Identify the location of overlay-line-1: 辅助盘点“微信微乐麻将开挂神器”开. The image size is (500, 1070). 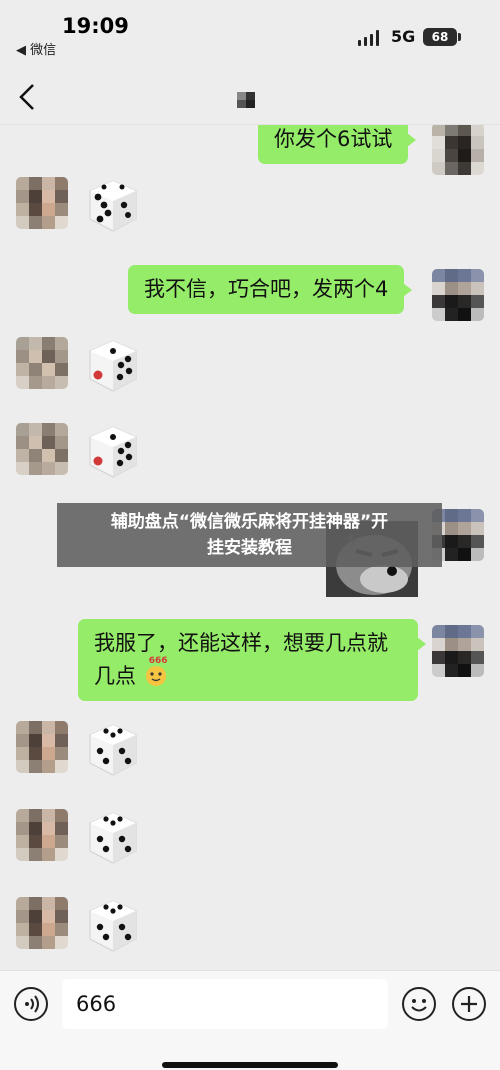
(249, 522).